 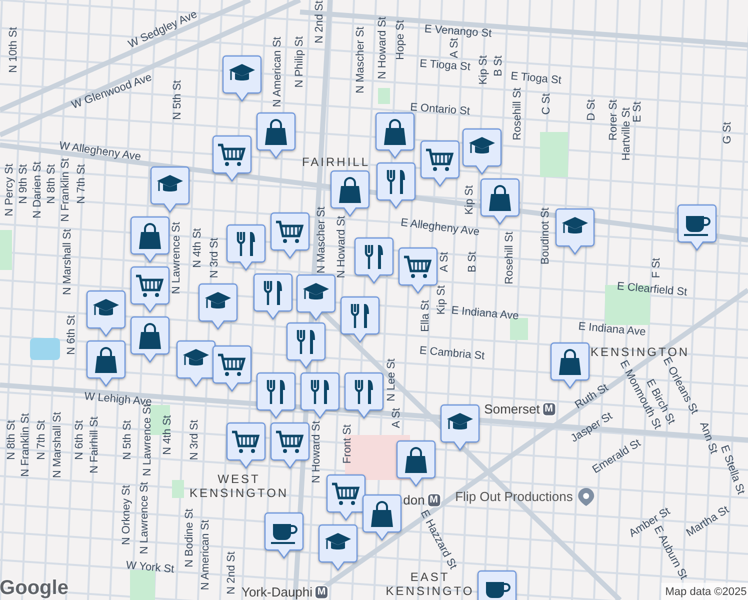 I want to click on street-label: N 2nd St, so click(x=320, y=22).